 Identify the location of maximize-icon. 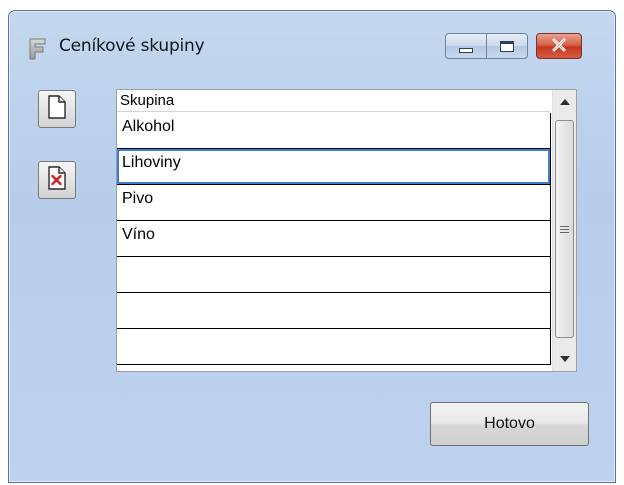
(507, 46).